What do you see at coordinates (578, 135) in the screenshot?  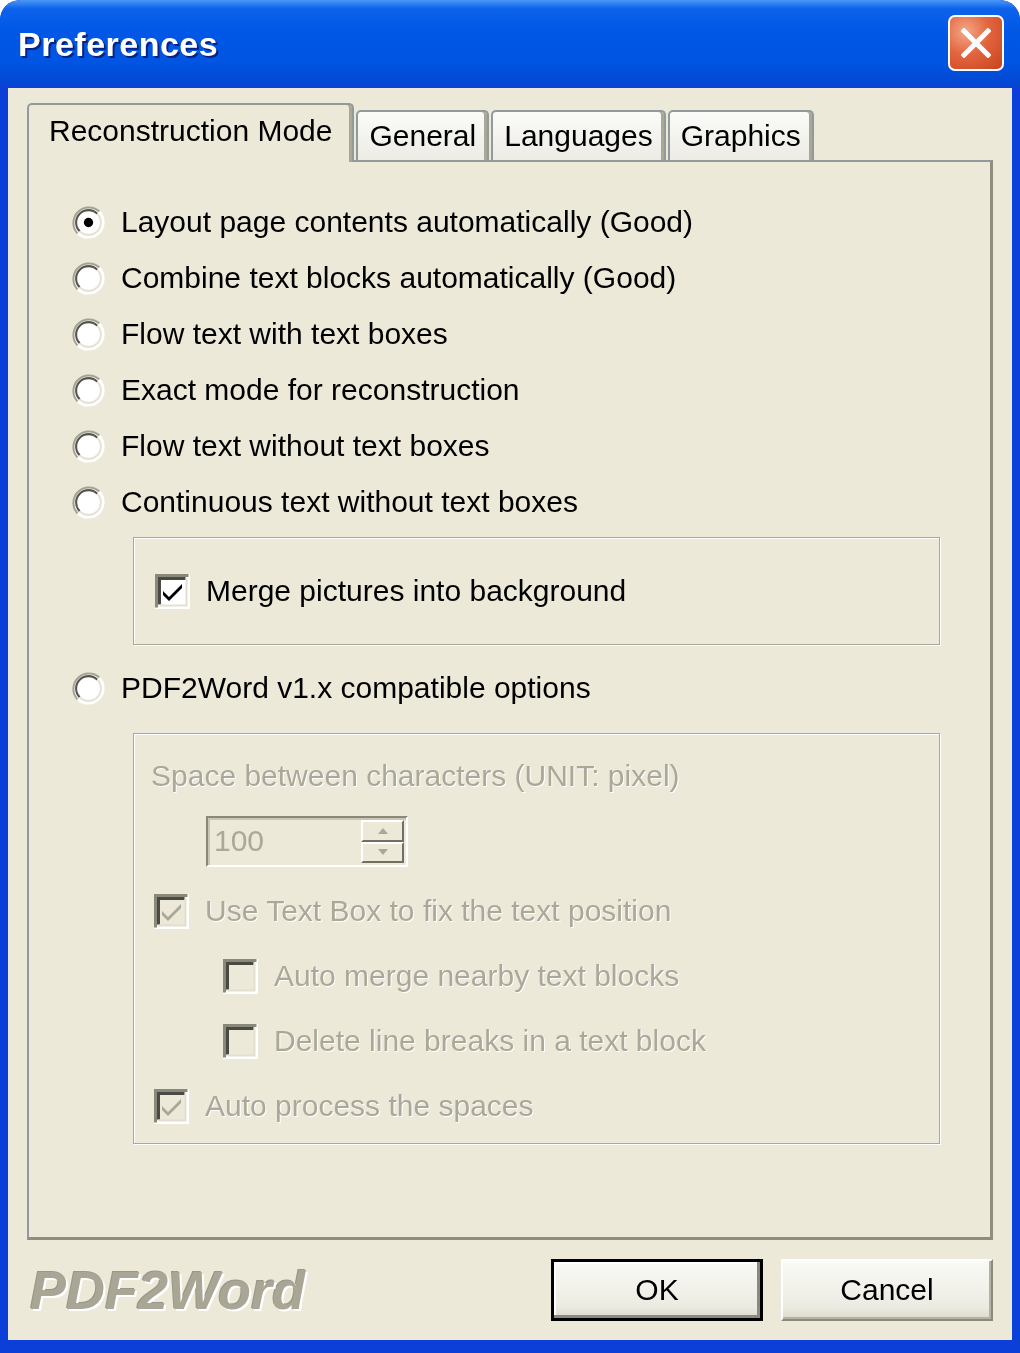 I see `tab: Languages` at bounding box center [578, 135].